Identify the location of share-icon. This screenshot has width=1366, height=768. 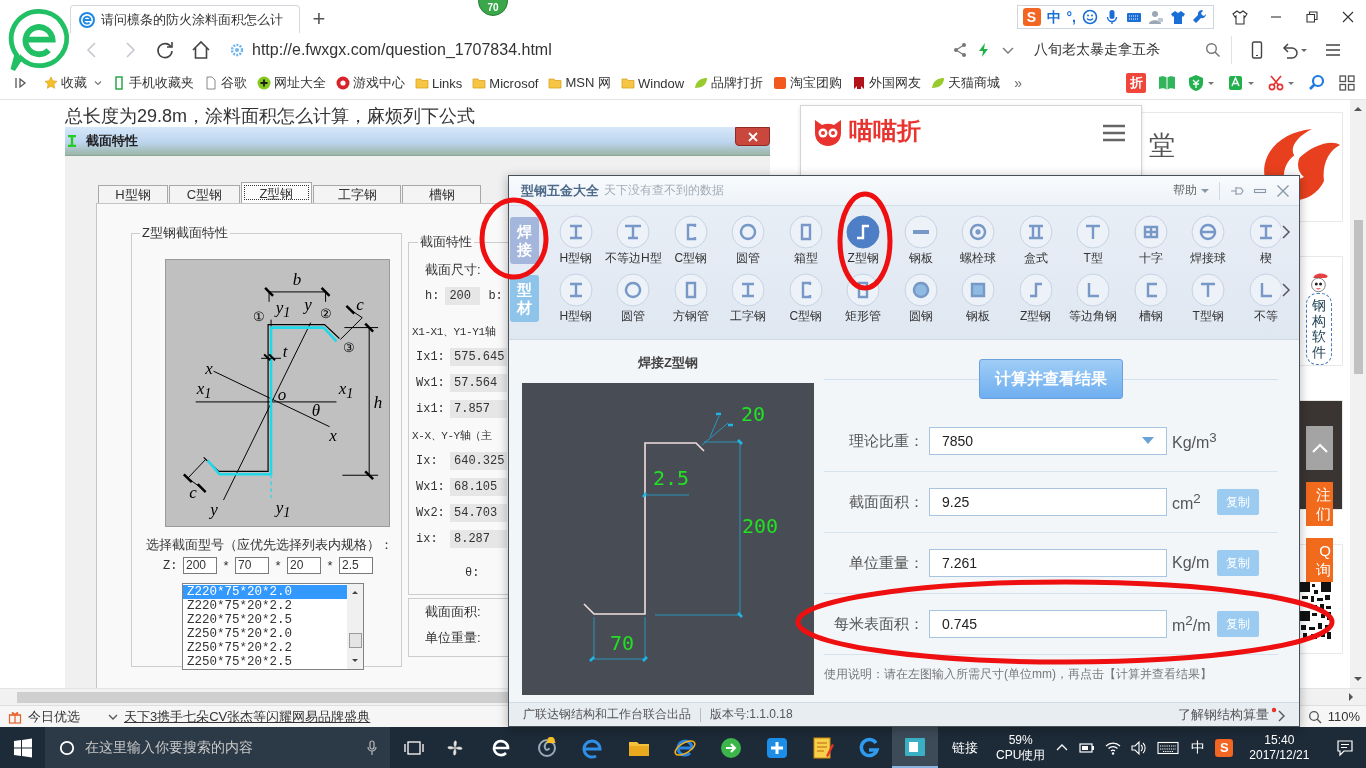
(960, 50).